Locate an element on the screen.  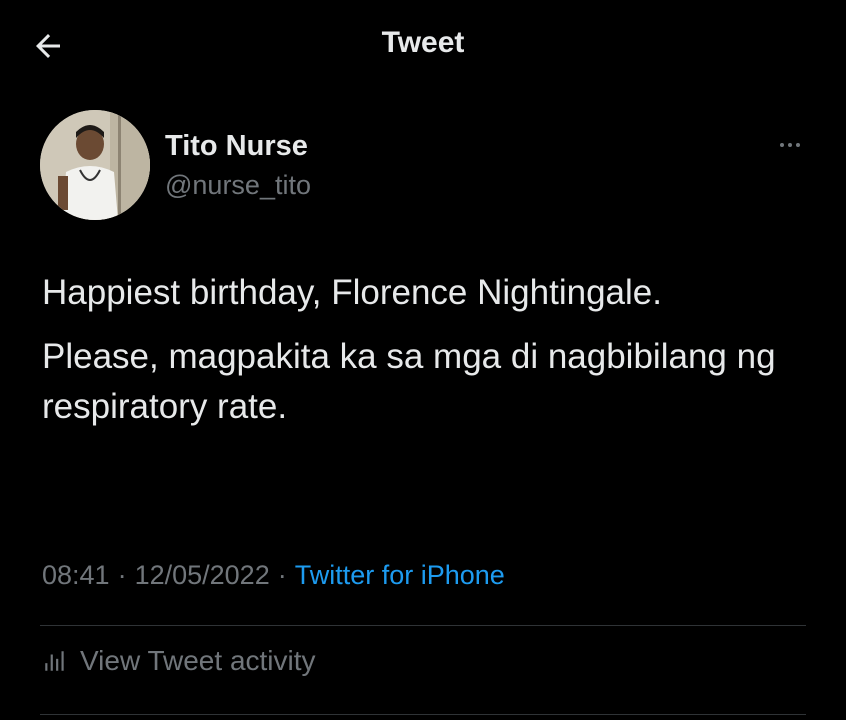
view-tweet-activity-button: View Tweet activity is located at coordinates (179, 661).